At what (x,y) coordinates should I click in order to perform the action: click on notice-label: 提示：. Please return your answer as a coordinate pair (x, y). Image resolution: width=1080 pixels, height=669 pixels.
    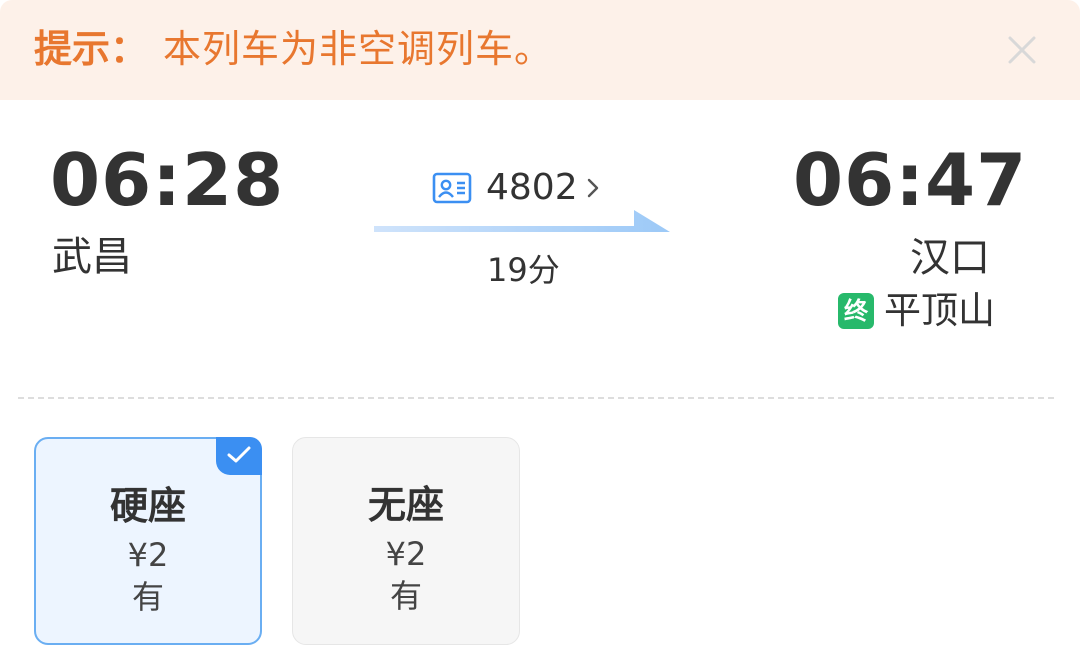
    Looking at the image, I should click on (91, 49).